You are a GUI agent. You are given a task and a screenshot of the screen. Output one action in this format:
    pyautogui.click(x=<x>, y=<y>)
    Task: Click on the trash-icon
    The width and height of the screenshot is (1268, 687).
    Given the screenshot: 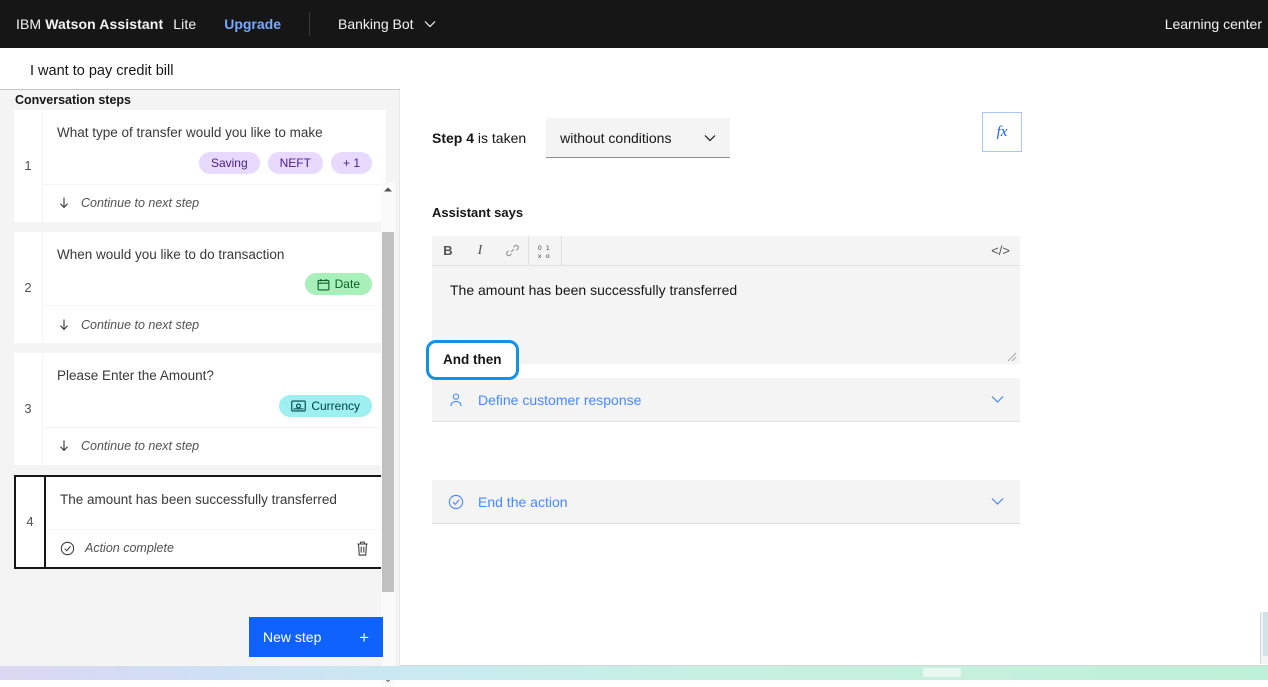 What is the action you would take?
    pyautogui.click(x=362, y=548)
    